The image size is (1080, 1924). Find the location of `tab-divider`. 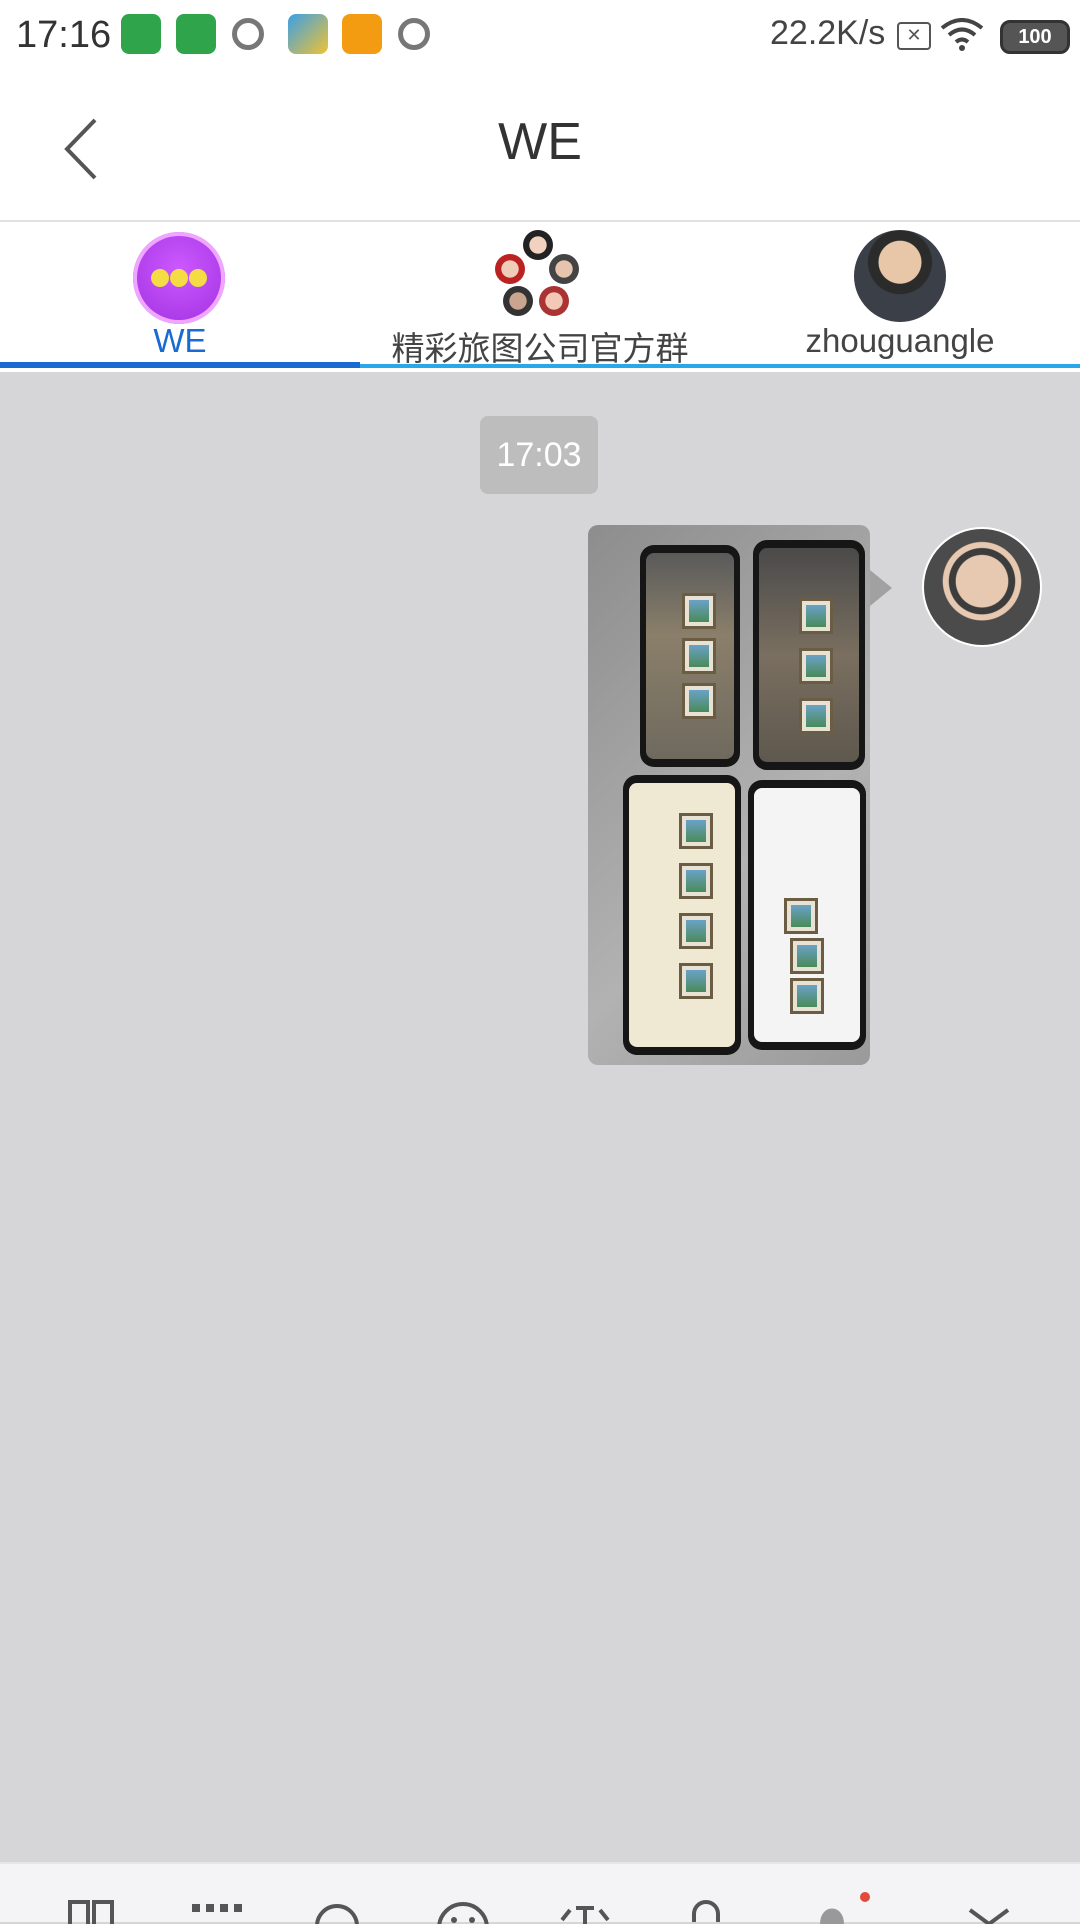

tab-divider is located at coordinates (720, 366).